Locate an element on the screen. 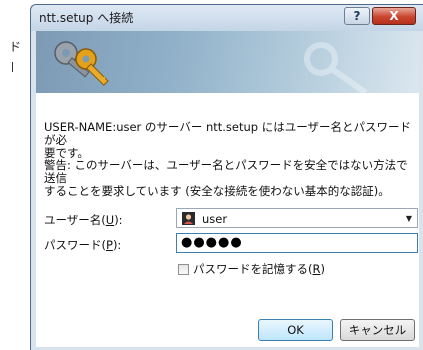  help-icon: ? is located at coordinates (357, 16).